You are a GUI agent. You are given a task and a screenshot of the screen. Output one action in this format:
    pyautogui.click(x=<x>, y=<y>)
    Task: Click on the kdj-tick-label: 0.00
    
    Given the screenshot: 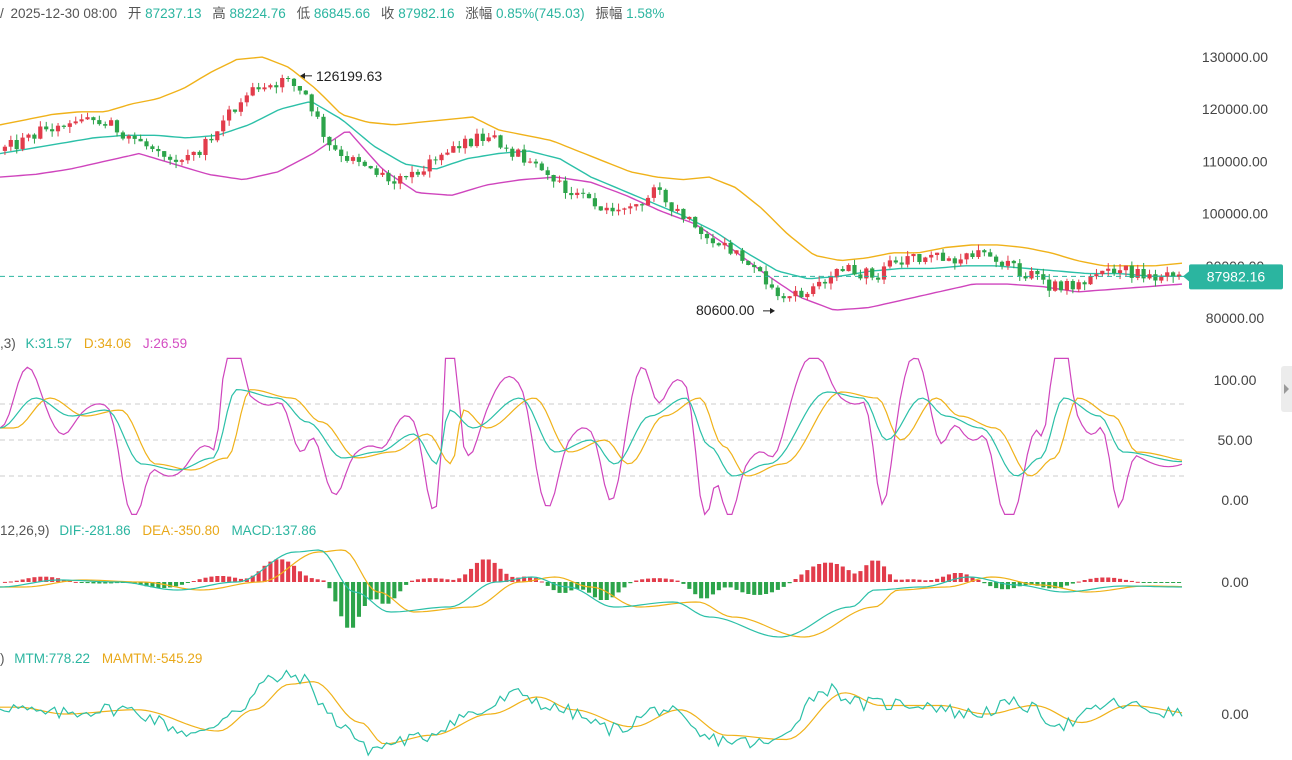 What is the action you would take?
    pyautogui.click(x=1234, y=500)
    